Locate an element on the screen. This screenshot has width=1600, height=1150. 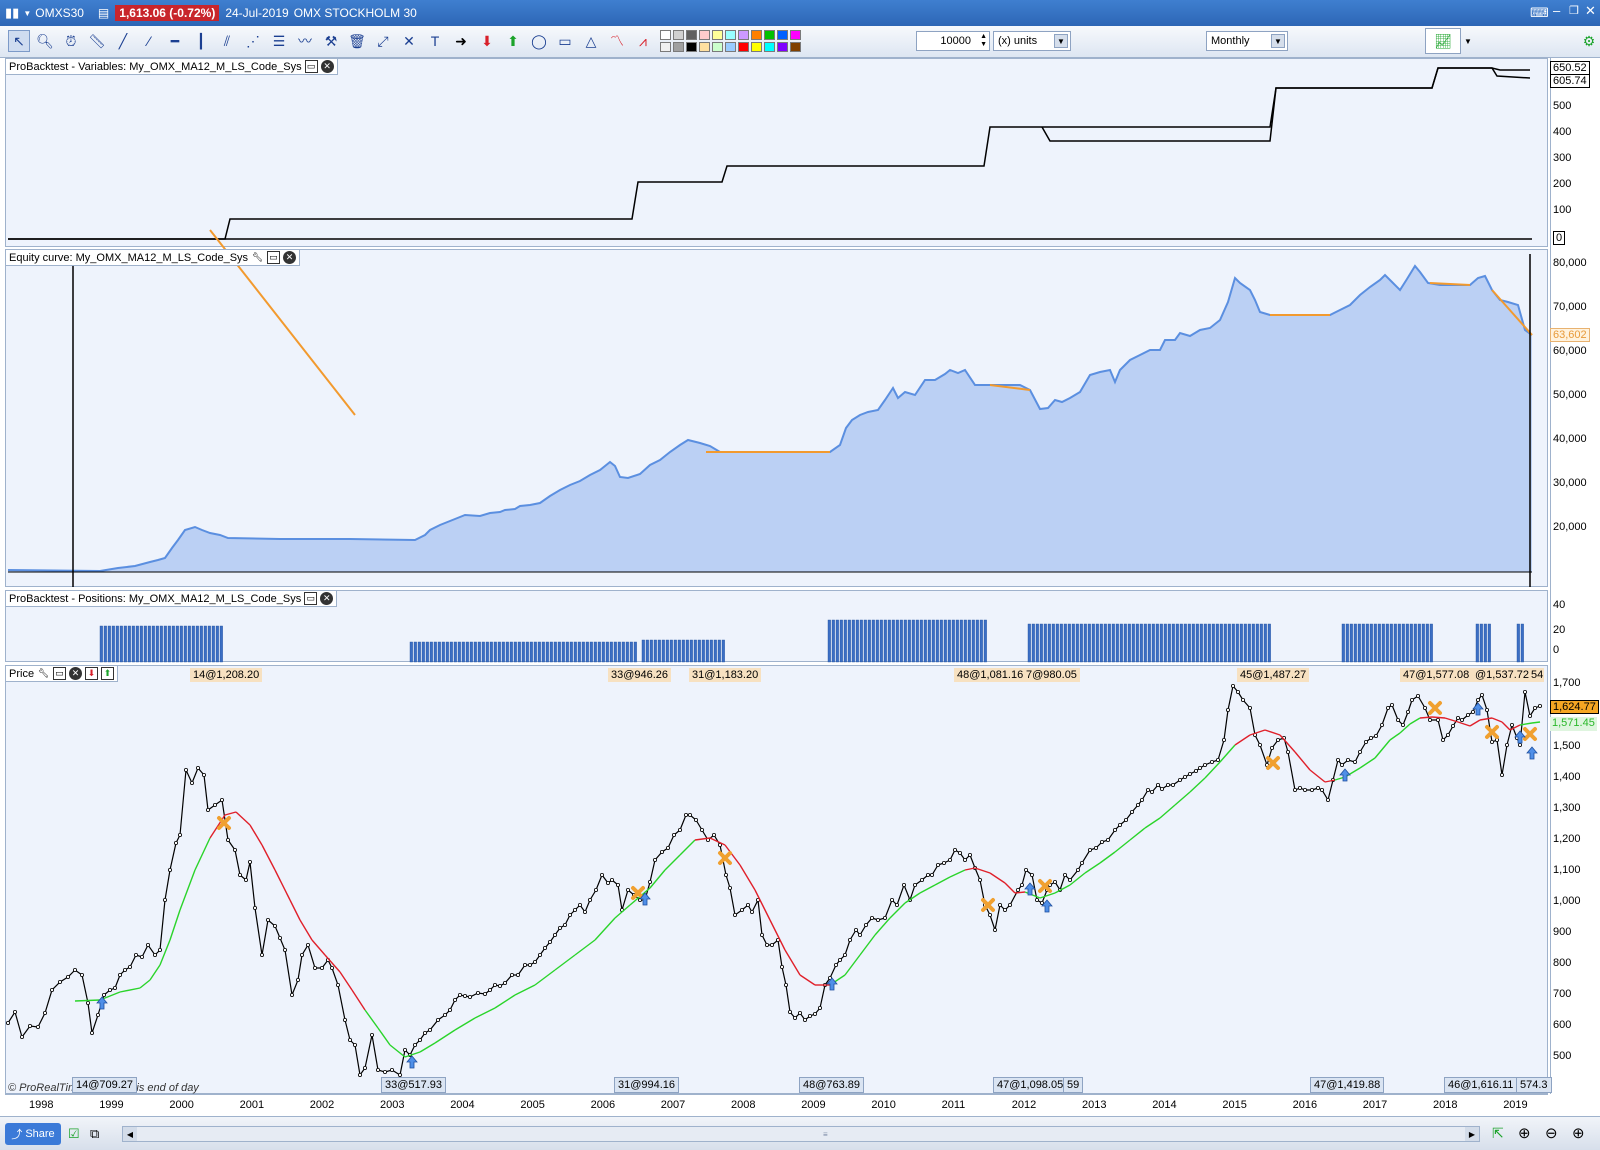
horizontal-scrollbar: ◀ ≡ ▶ is located at coordinates (801, 1134).